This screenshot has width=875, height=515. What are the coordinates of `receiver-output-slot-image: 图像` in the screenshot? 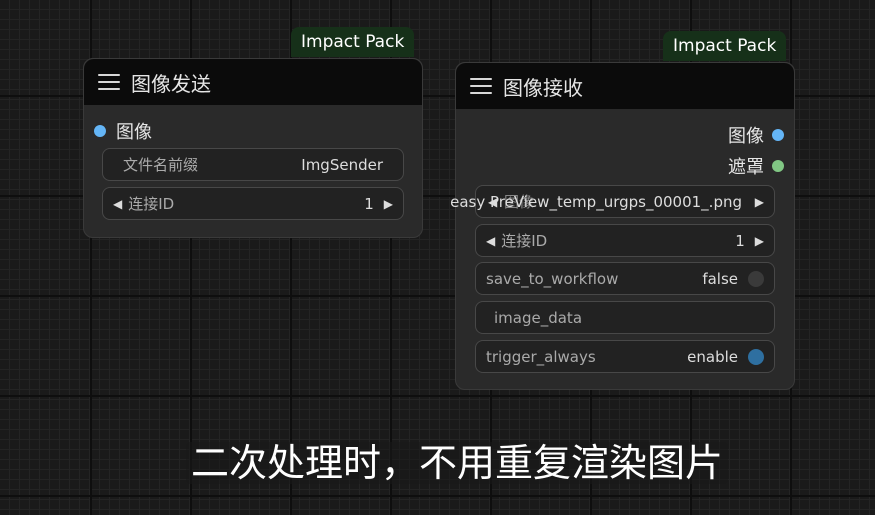 It's located at (756, 135).